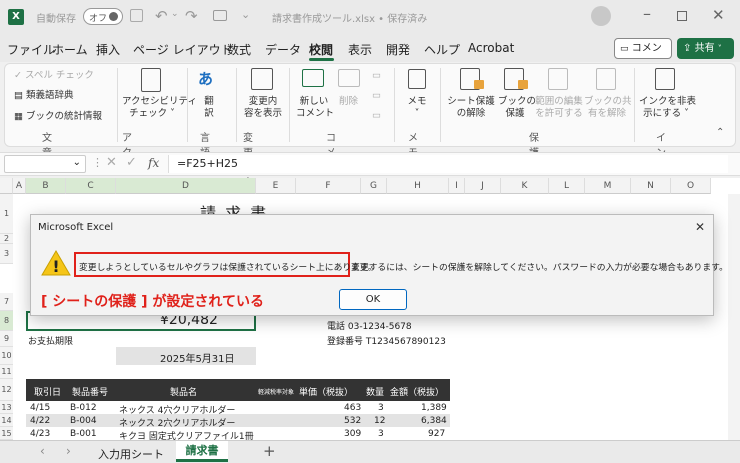 This screenshot has height=463, width=740. What do you see at coordinates (6, 321) in the screenshot?
I see `row-header: 8` at bounding box center [6, 321].